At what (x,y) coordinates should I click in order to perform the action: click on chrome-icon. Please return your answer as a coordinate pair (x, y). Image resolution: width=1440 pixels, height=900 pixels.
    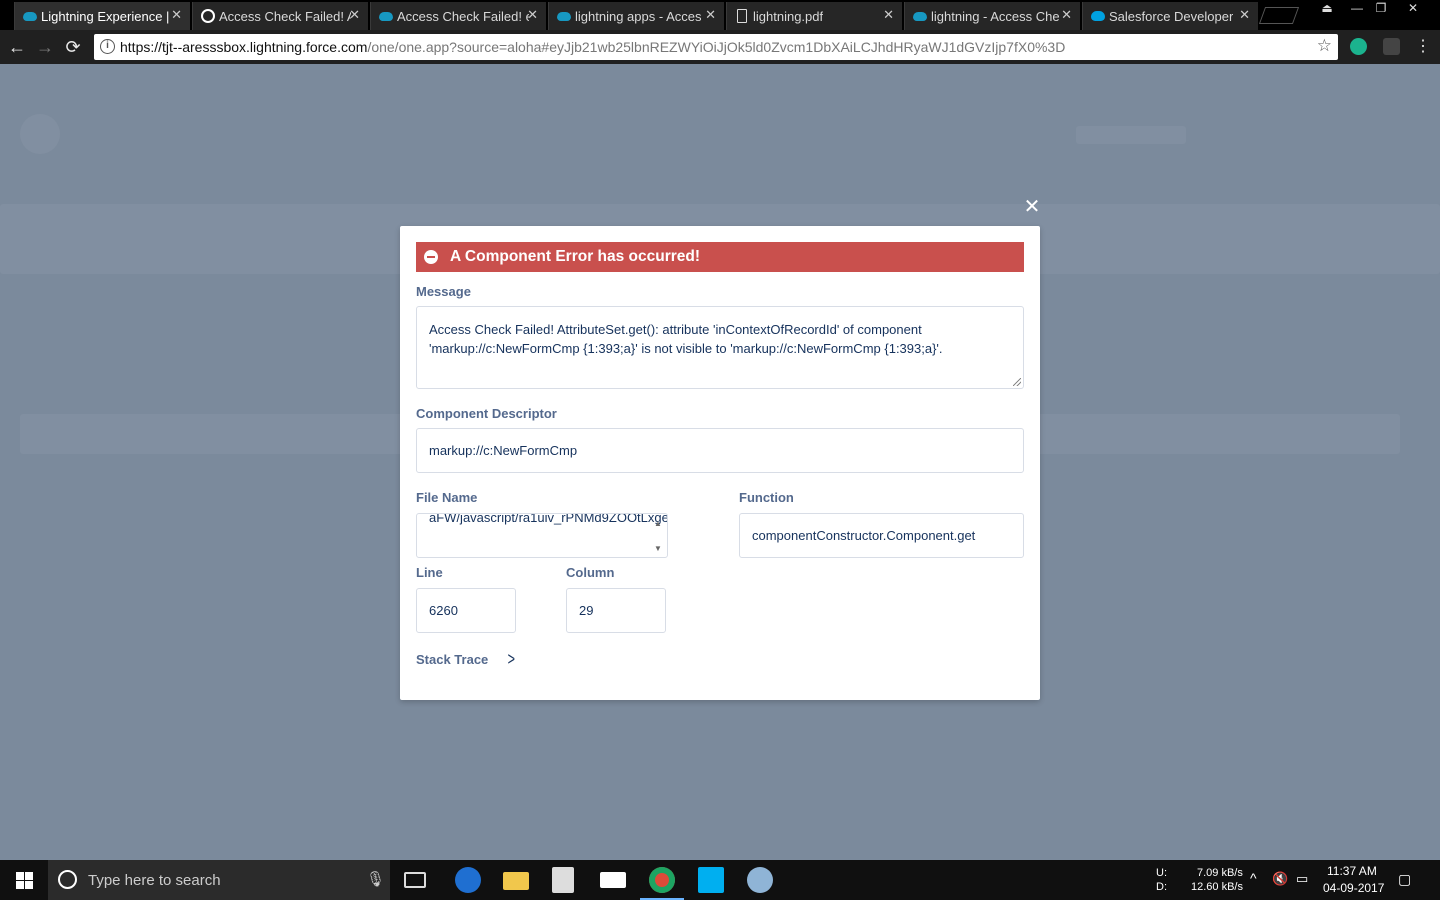
    Looking at the image, I should click on (662, 880).